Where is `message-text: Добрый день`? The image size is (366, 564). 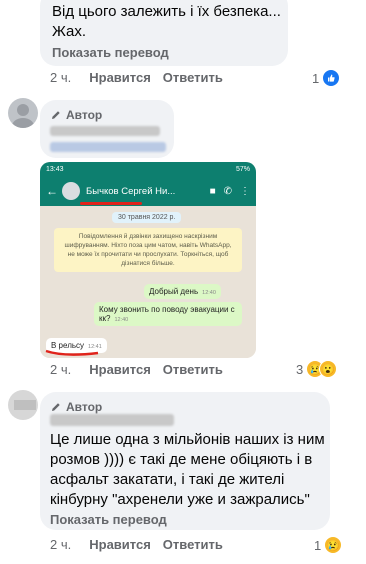 message-text: Добрый день is located at coordinates (174, 291).